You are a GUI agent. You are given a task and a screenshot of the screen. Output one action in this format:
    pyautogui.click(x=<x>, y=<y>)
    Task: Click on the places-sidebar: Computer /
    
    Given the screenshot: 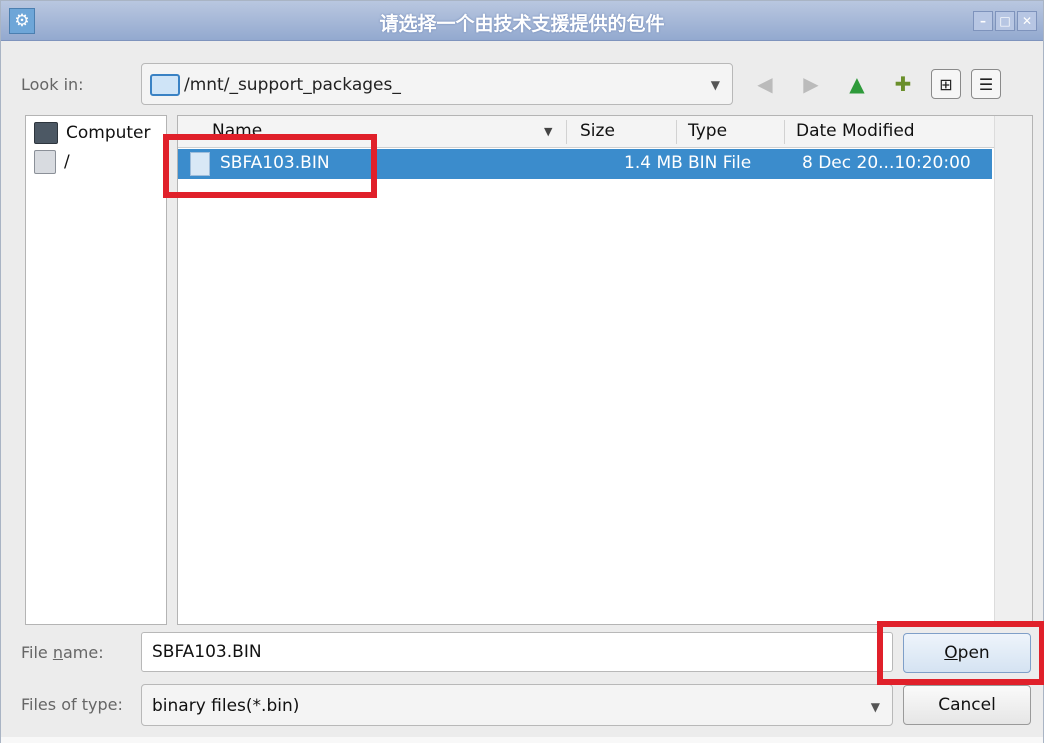 What is the action you would take?
    pyautogui.click(x=96, y=370)
    